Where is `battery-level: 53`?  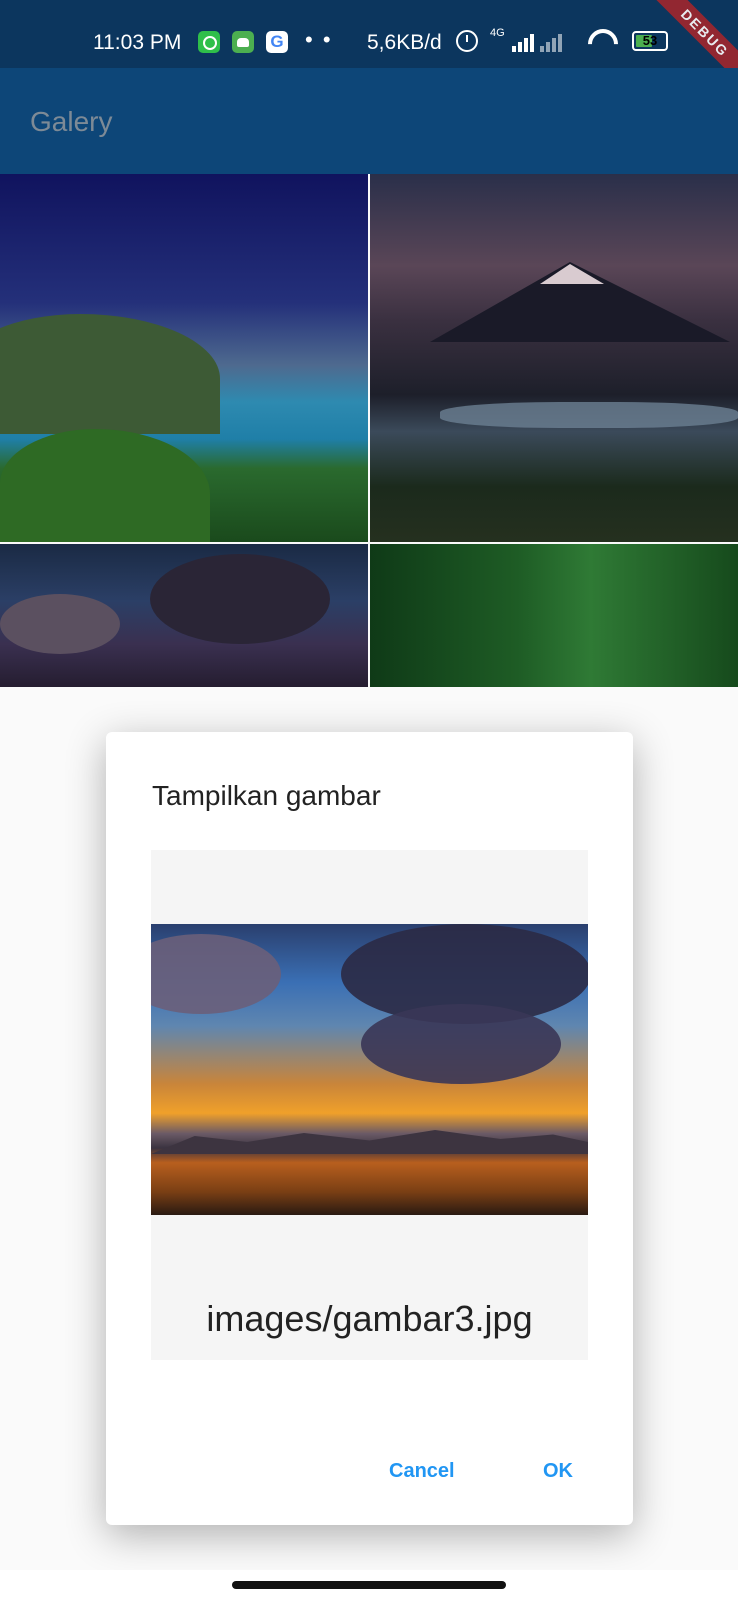
battery-level: 53 is located at coordinates (650, 40).